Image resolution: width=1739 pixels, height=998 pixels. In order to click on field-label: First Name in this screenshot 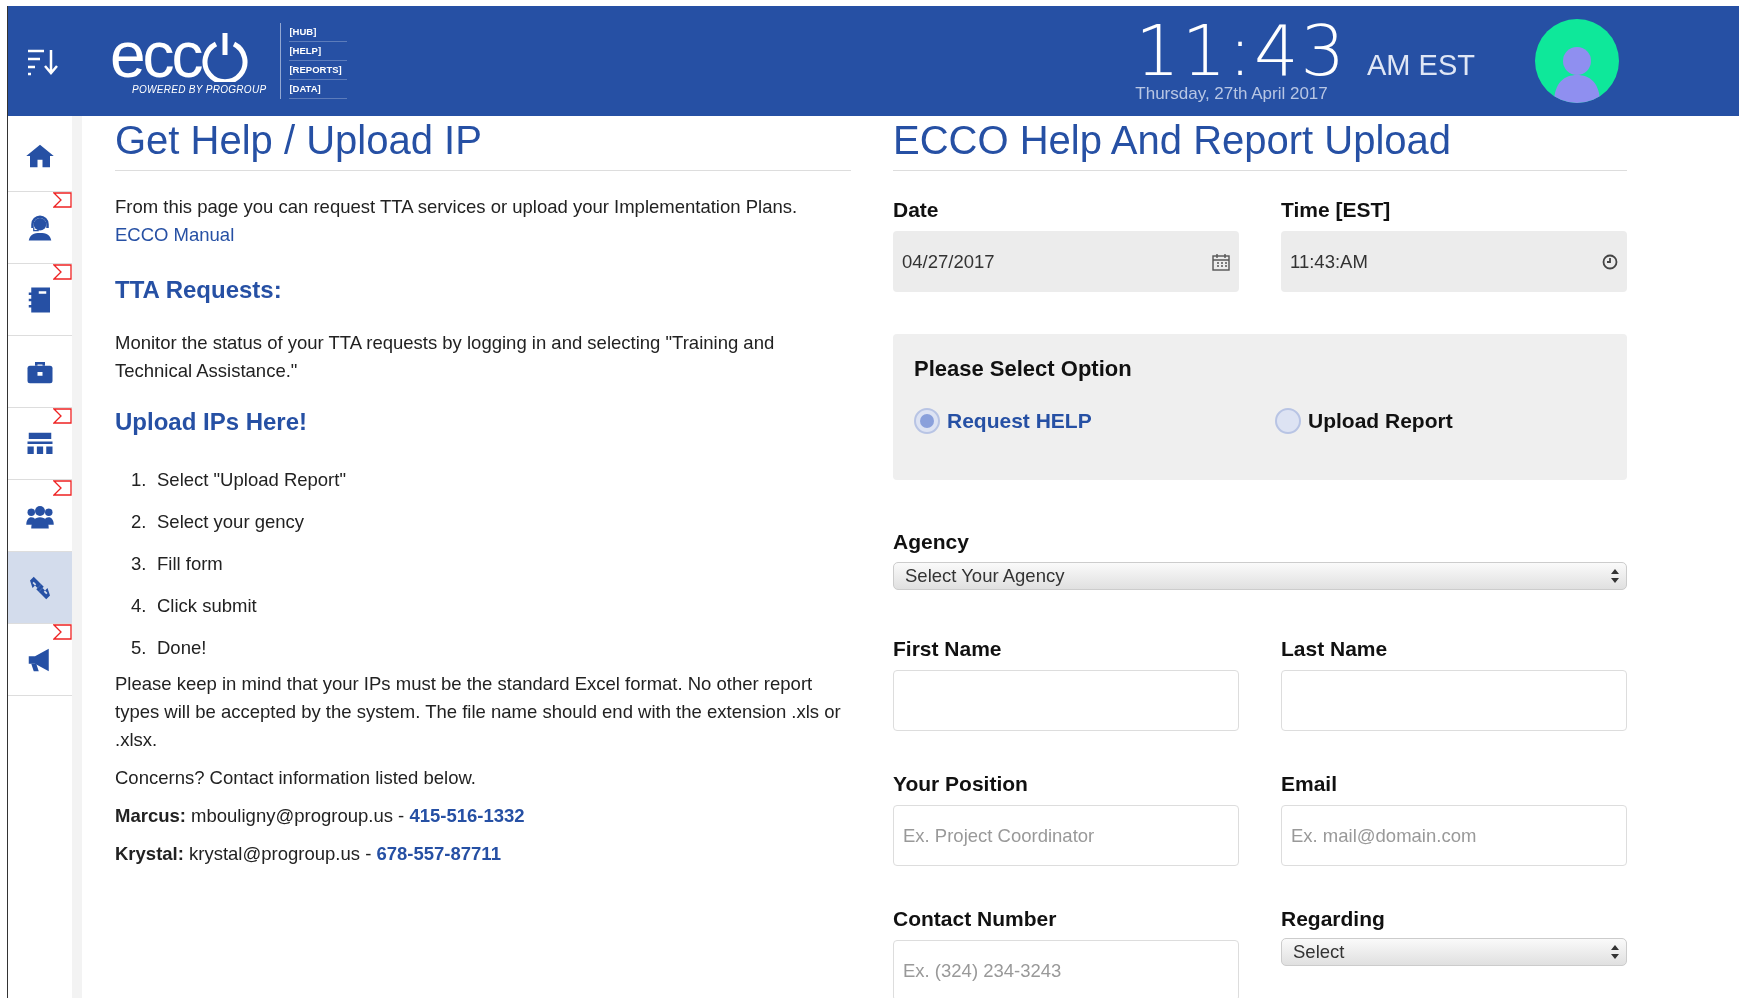, I will do `click(948, 649)`.